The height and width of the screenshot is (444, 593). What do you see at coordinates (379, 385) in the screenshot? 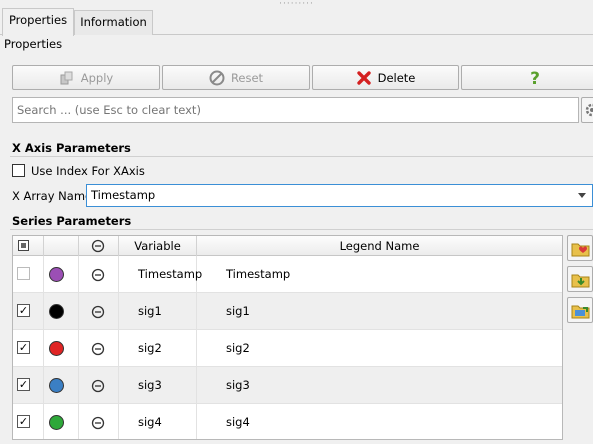
I see `legend-name-cell: sig3` at bounding box center [379, 385].